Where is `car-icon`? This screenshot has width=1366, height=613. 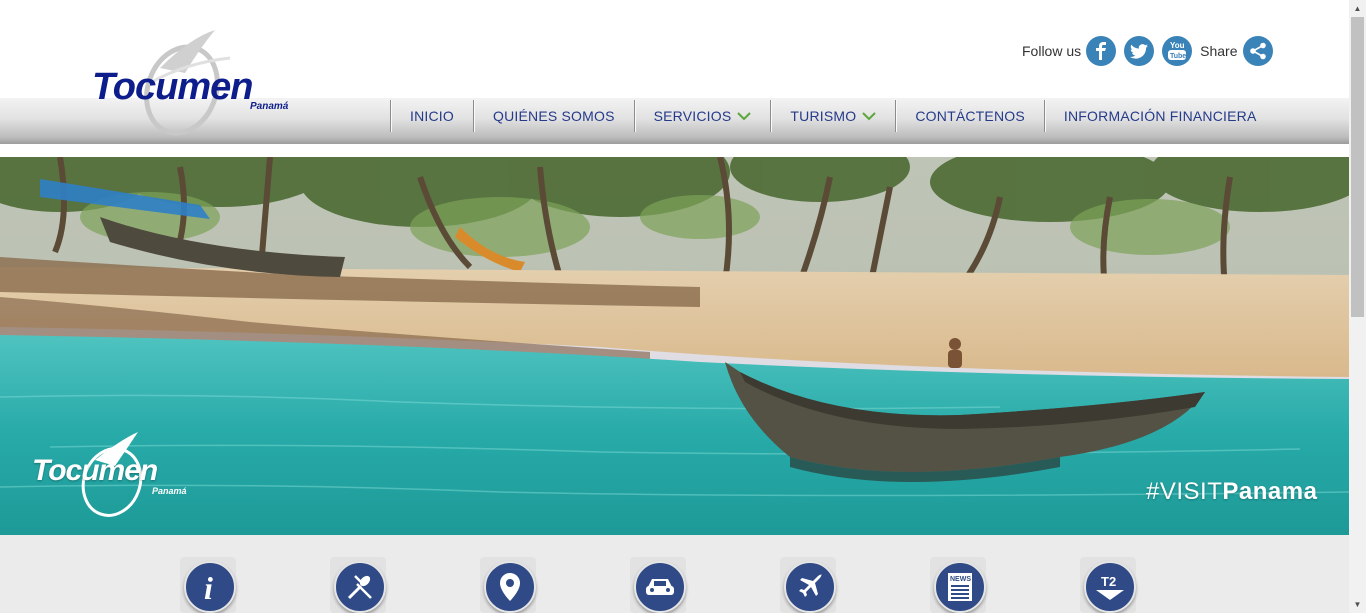
car-icon is located at coordinates (660, 587).